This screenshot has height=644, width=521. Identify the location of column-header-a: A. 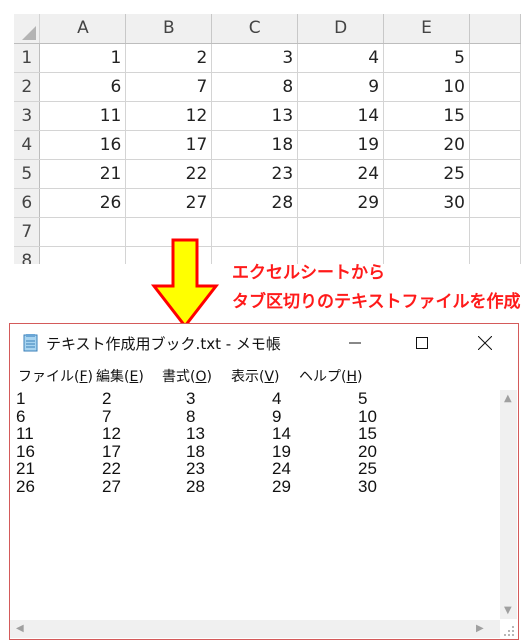
(83, 29).